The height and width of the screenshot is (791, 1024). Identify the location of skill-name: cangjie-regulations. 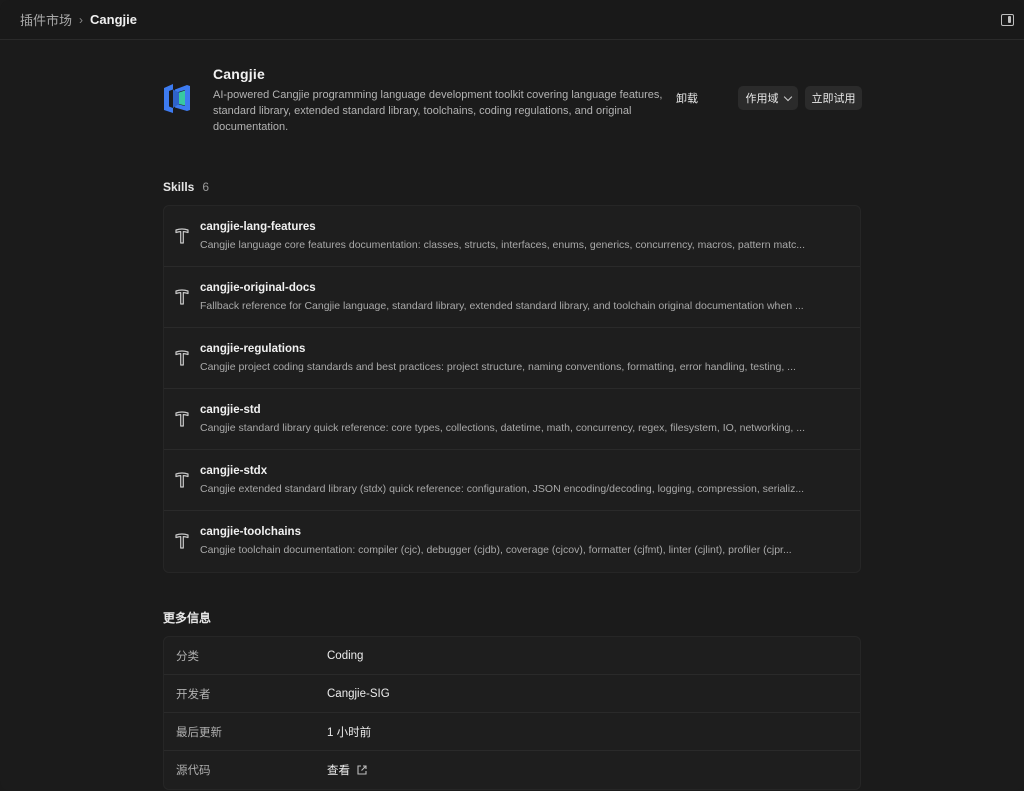
(253, 349).